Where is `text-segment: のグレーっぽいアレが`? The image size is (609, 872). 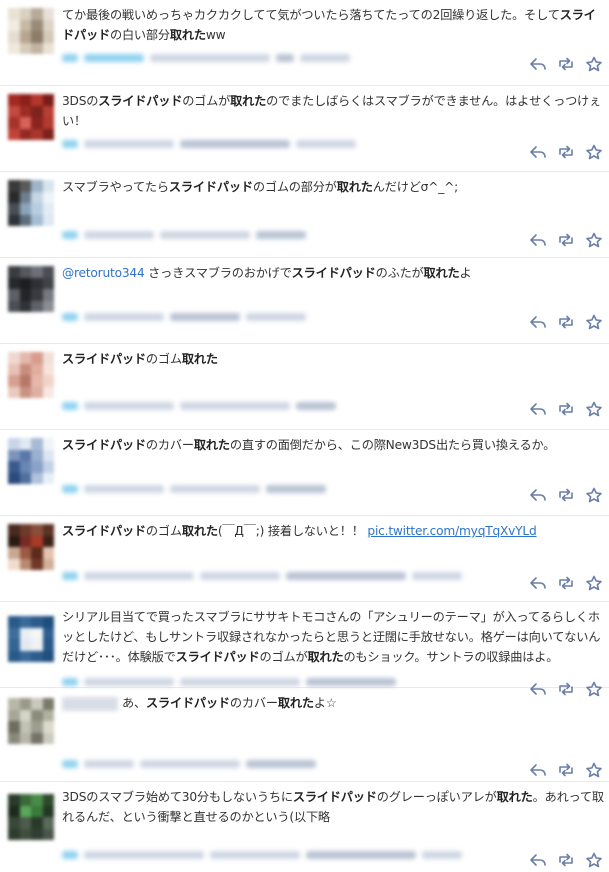 text-segment: のグレーっぽいアレが is located at coordinates (436, 797).